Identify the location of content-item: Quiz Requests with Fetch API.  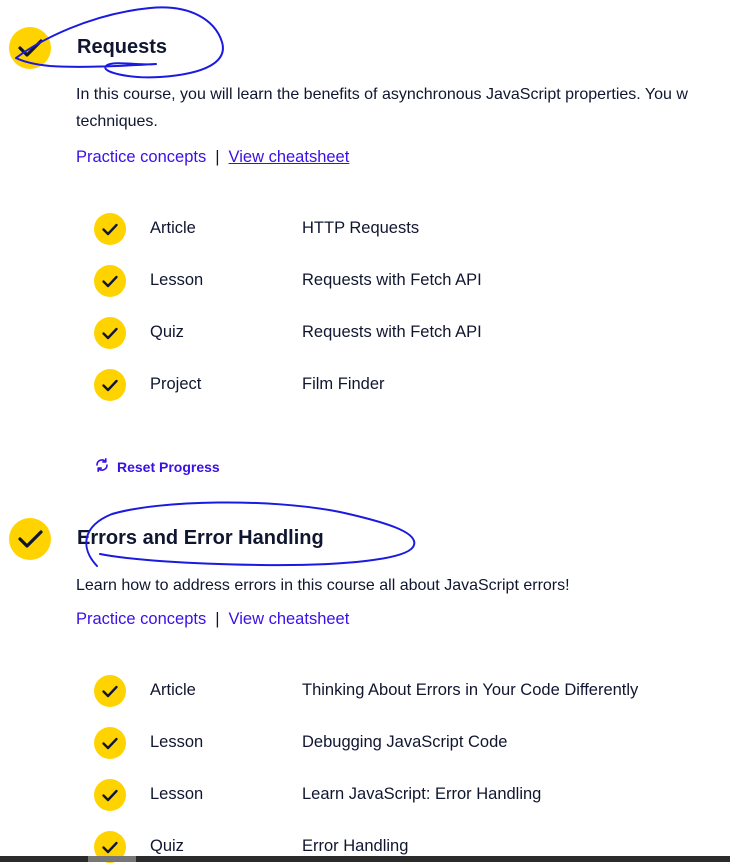
(365, 334).